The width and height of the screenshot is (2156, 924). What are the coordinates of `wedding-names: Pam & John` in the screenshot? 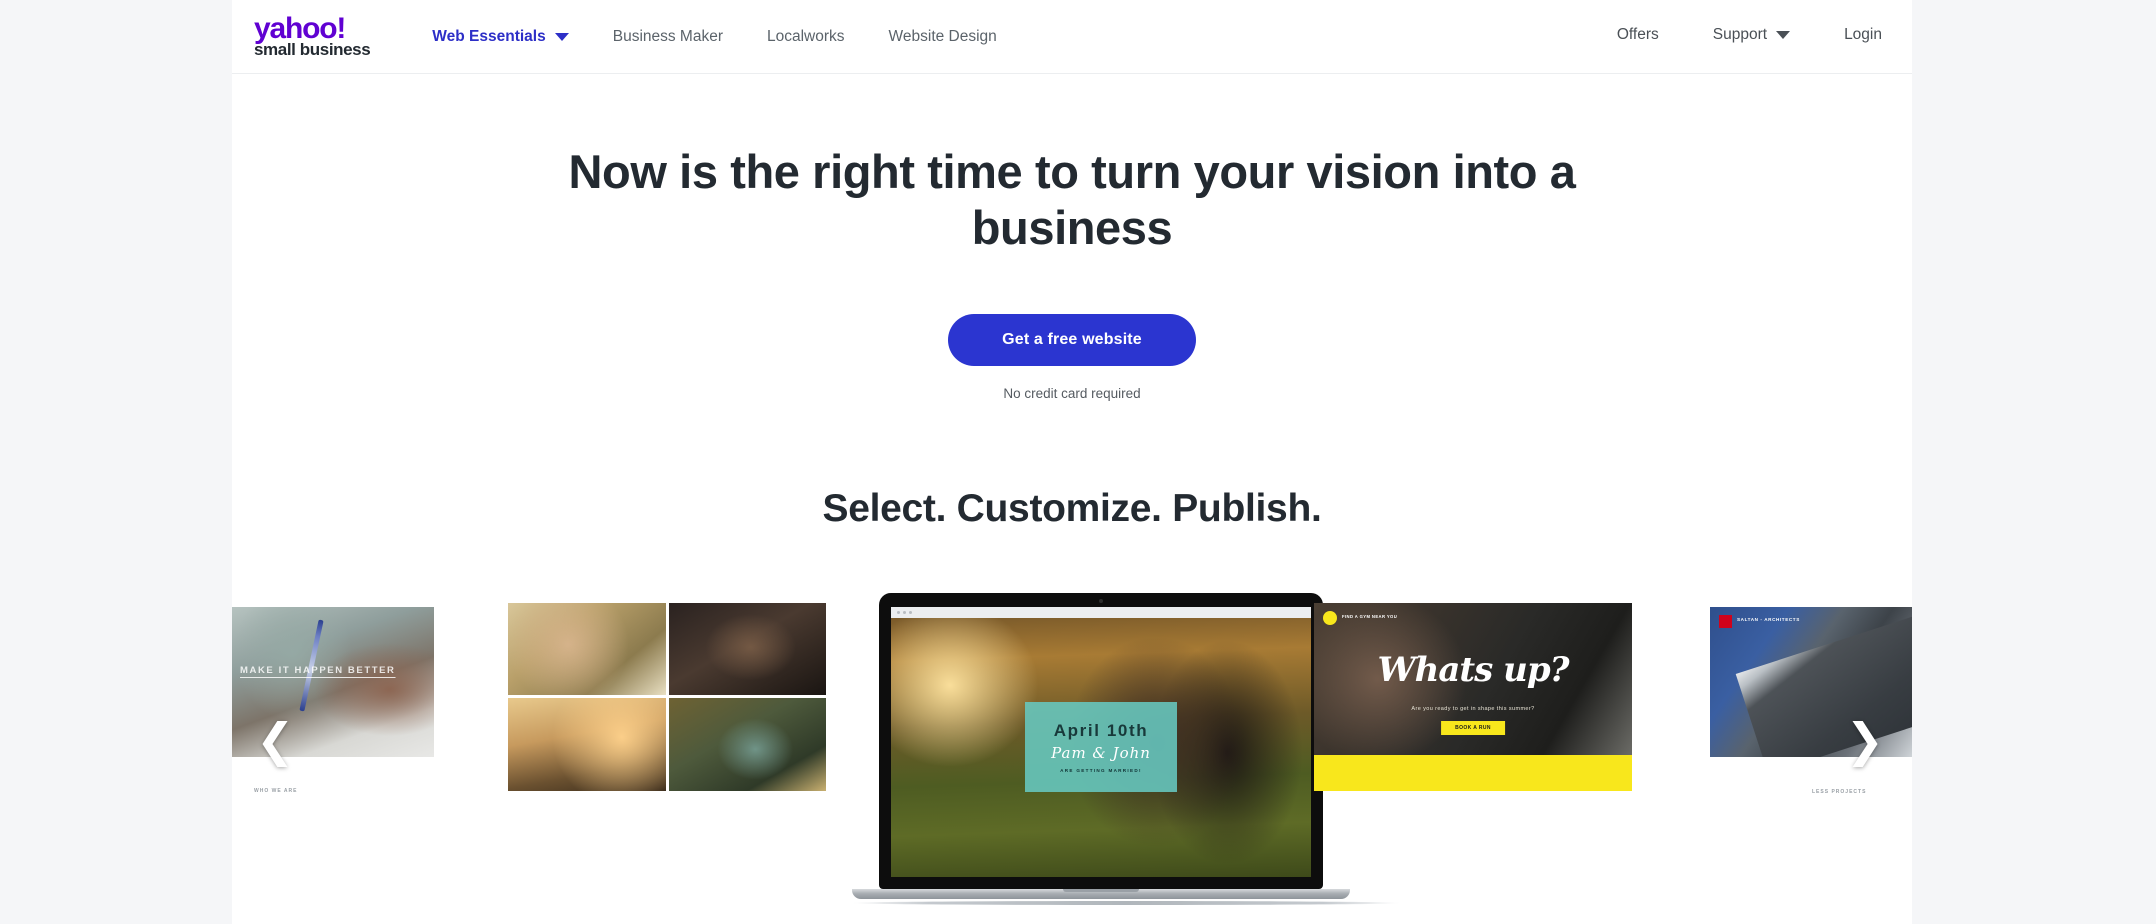 It's located at (1101, 753).